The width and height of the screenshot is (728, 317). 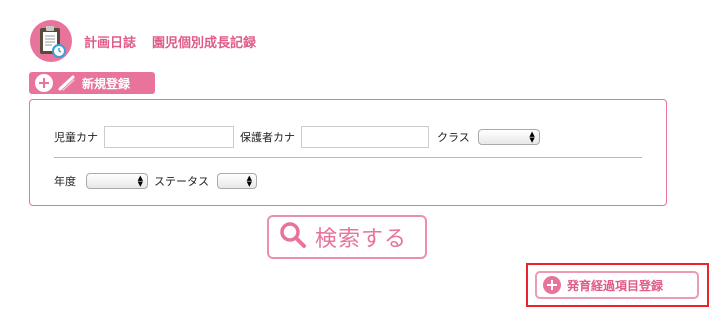 What do you see at coordinates (117, 181) in the screenshot?
I see `year-select: ▲ ▼` at bounding box center [117, 181].